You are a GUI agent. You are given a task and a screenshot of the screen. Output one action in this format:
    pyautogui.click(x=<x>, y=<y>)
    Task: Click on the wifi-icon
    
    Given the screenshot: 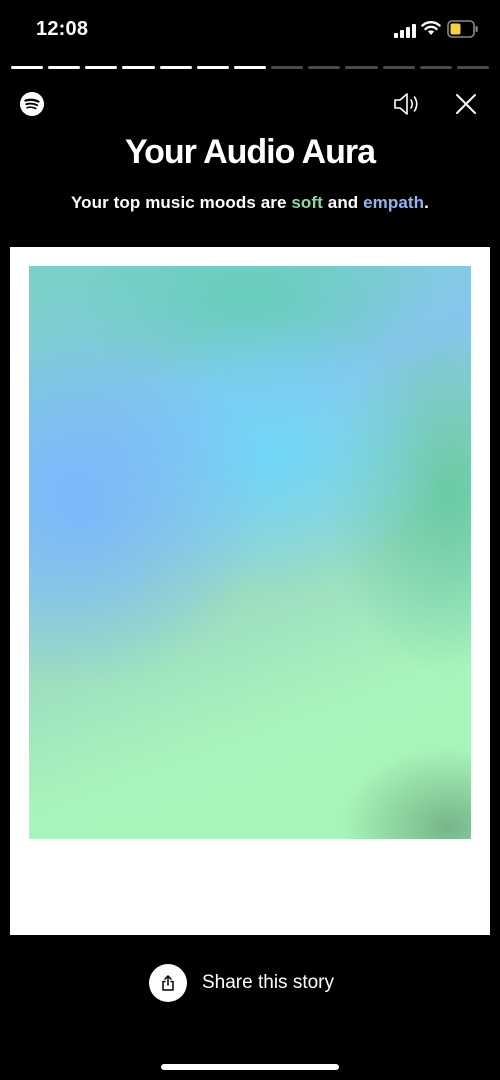 What is the action you would take?
    pyautogui.click(x=431, y=28)
    